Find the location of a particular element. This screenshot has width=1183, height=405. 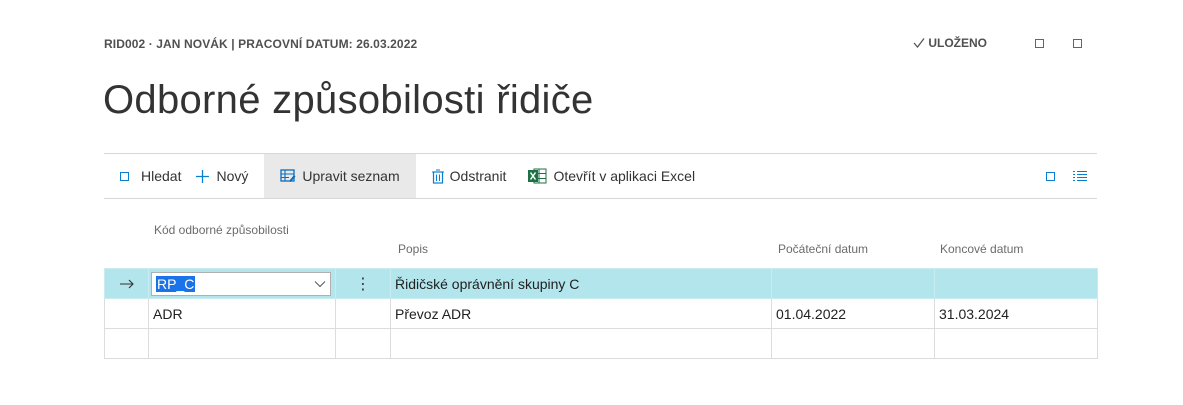

table-row: RP_C ⋮ Řidičské oprávnění skupiny C is located at coordinates (601, 283).